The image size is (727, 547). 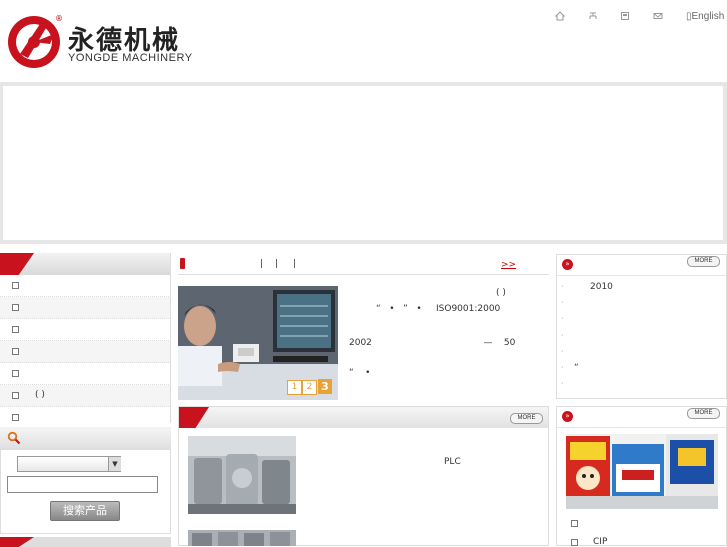 I want to click on news-more-button: MORE, so click(x=703, y=261).